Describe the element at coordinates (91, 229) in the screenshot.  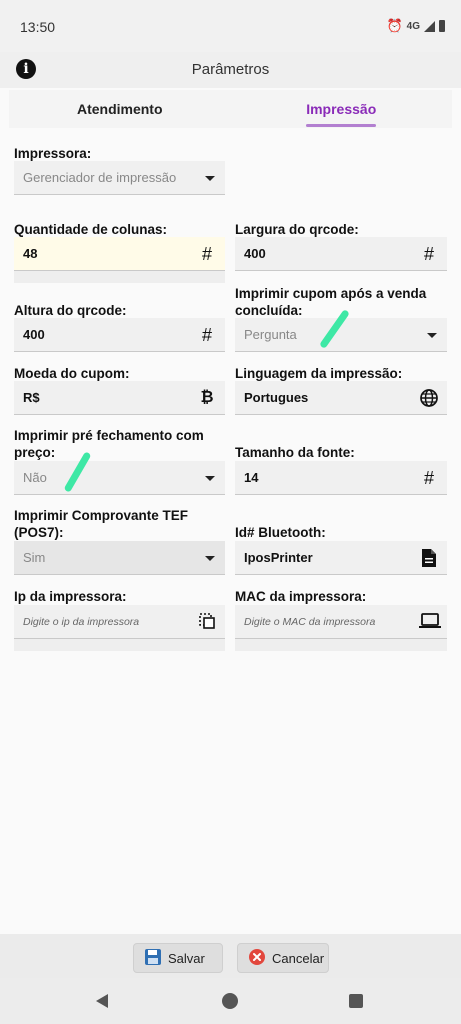
I see `quantidade-colunas-label: Quantidade de colunas:` at that location.